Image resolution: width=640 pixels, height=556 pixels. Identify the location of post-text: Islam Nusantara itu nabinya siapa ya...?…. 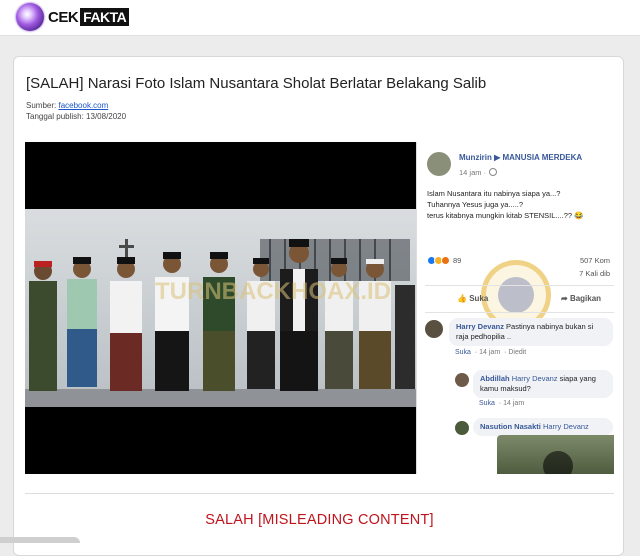
(505, 204).